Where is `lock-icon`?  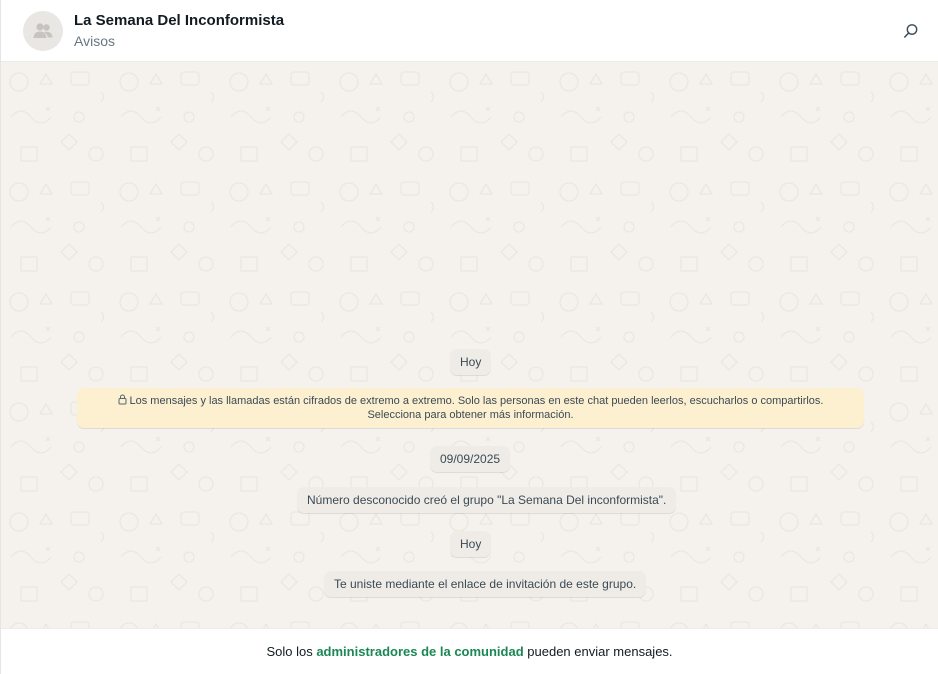
lock-icon is located at coordinates (122, 399).